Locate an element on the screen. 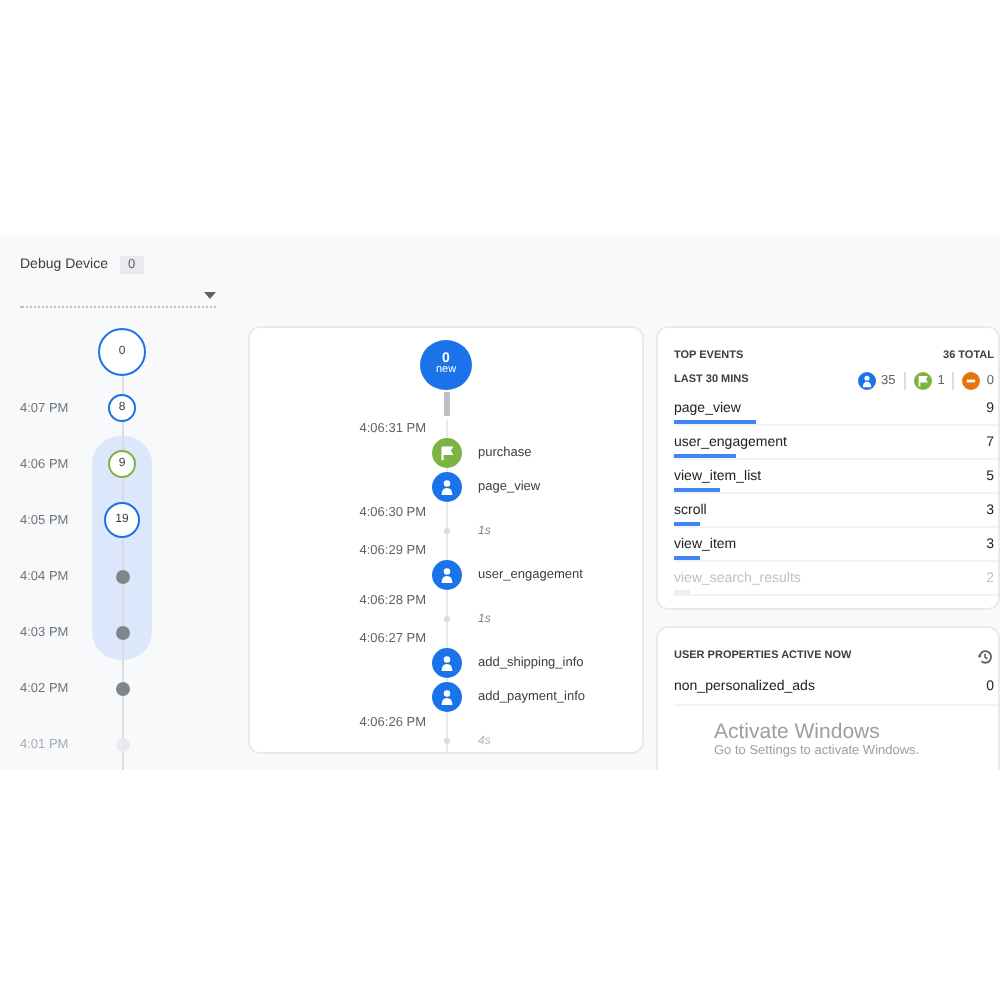 The width and height of the screenshot is (1000, 1000). activation-notice-title: Activate Windows is located at coordinates (798, 732).